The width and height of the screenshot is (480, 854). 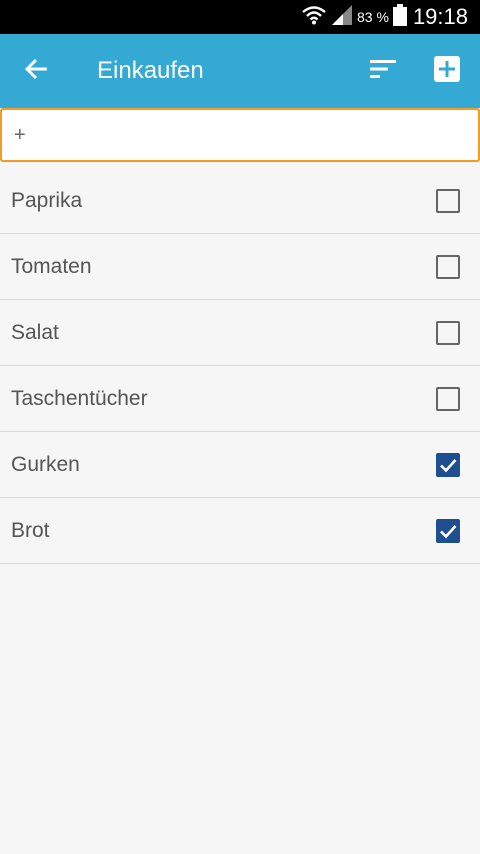 I want to click on list-item: Gurken, so click(x=240, y=465).